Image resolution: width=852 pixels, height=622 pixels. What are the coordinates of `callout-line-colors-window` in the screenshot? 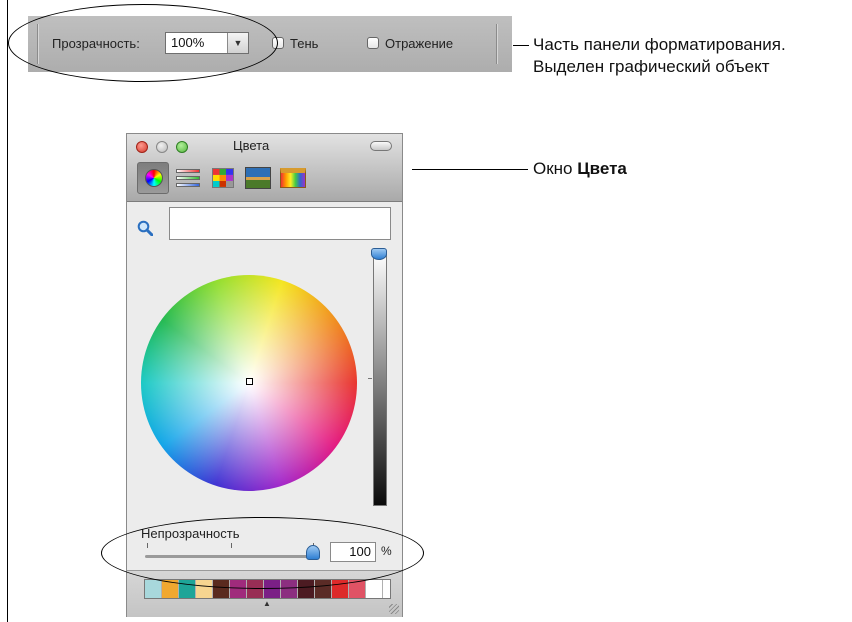 It's located at (470, 169).